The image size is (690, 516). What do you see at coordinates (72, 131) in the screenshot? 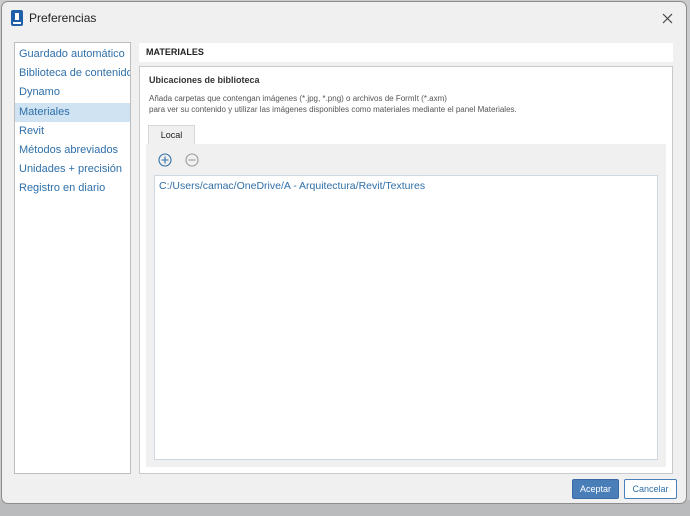
I see `sidebar-item-revit: Revit` at bounding box center [72, 131].